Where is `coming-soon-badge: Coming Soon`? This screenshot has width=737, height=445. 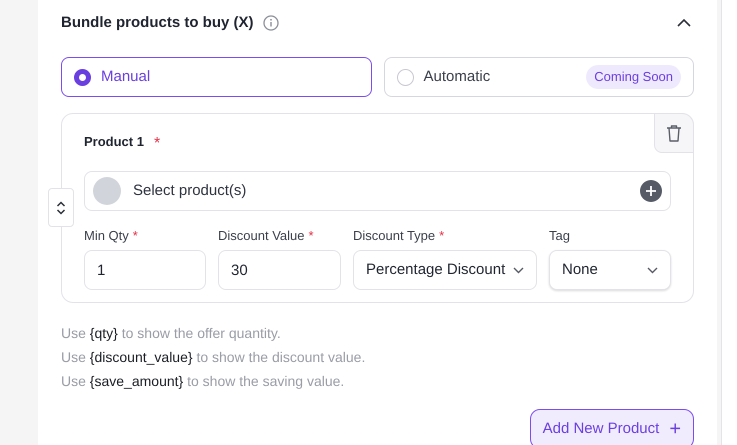 coming-soon-badge: Coming Soon is located at coordinates (634, 77).